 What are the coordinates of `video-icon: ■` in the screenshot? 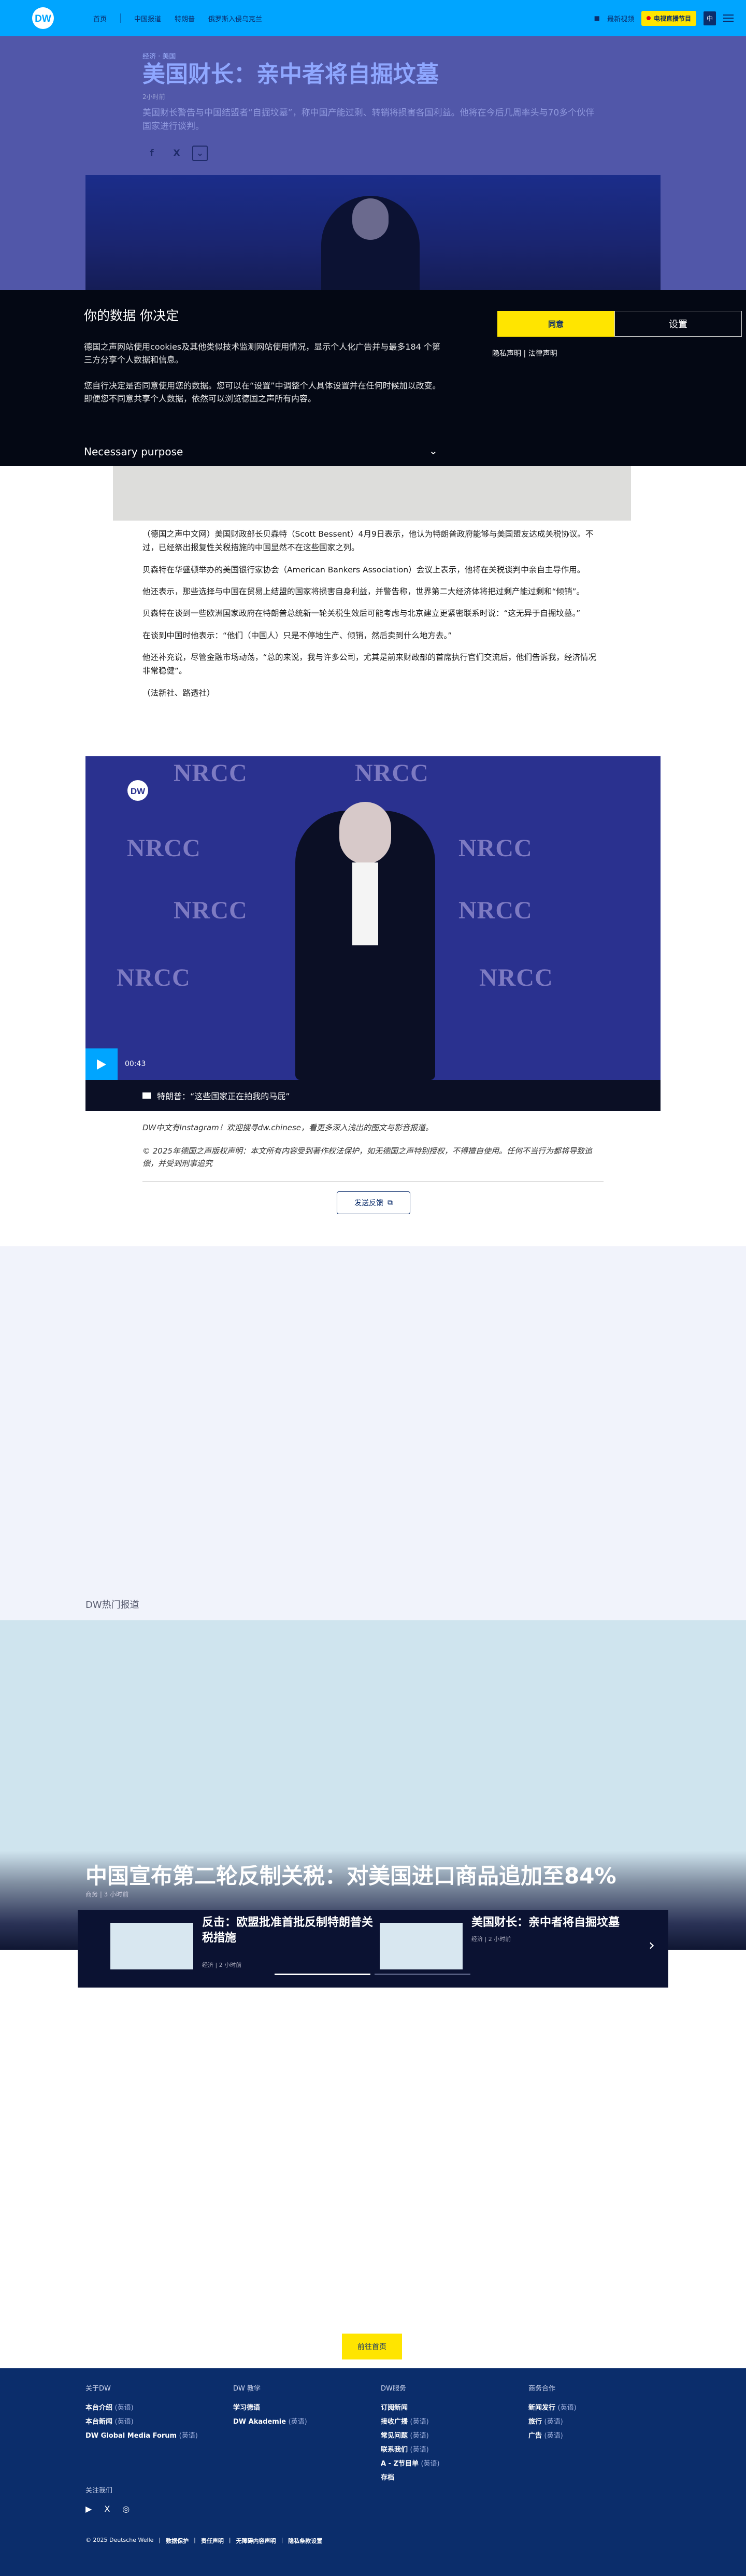 It's located at (597, 18).